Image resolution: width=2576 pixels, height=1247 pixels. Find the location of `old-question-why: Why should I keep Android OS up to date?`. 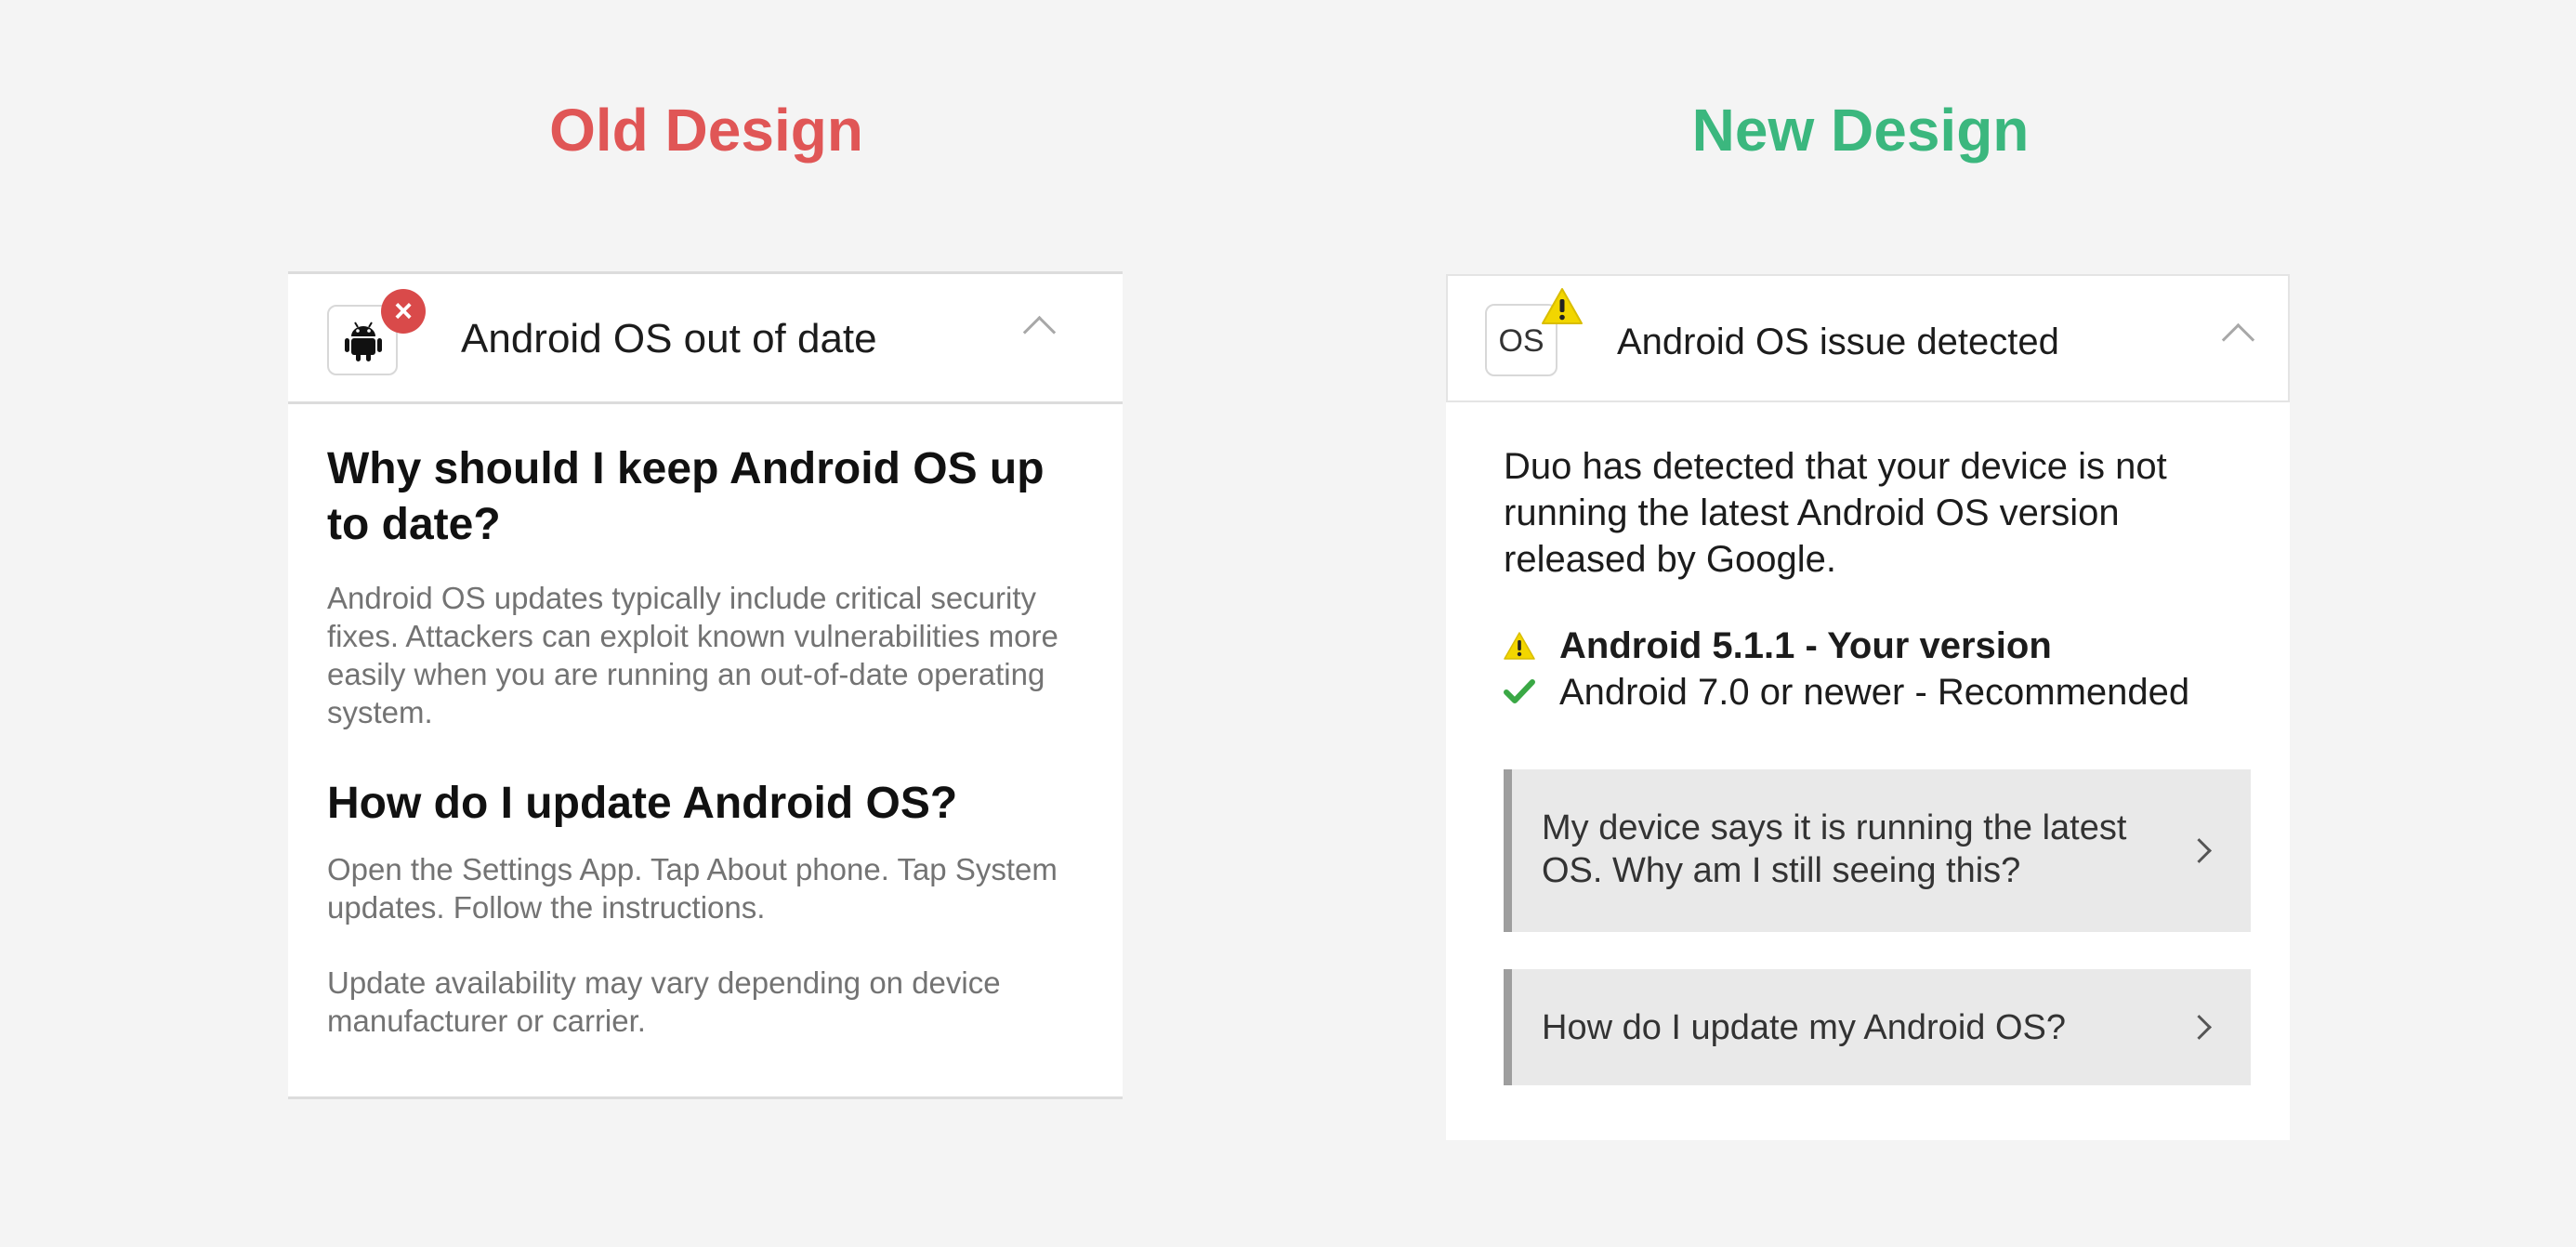

old-question-why: Why should I keep Android OS up to date? is located at coordinates (686, 496).